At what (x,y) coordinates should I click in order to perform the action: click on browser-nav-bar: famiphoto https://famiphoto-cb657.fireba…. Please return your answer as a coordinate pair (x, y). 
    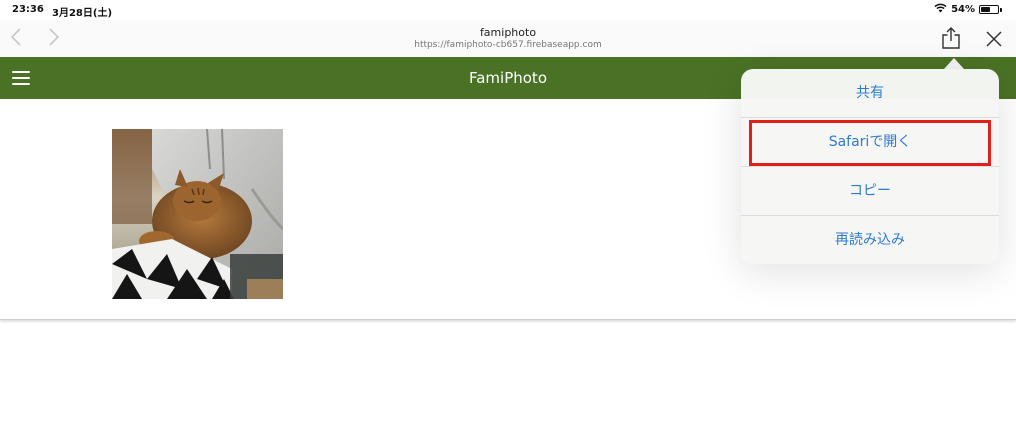
    Looking at the image, I should click on (508, 38).